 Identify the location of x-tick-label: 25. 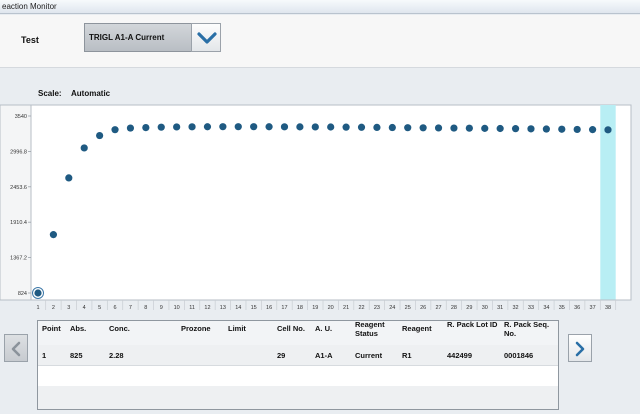
(408, 308).